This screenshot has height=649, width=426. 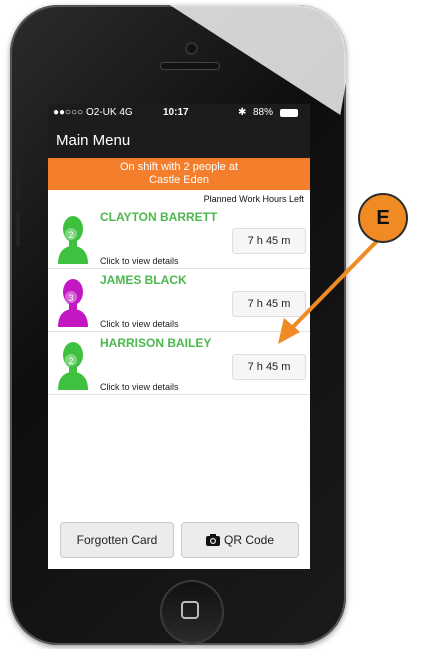 I want to click on annotation-arrow, so click(x=329, y=291).